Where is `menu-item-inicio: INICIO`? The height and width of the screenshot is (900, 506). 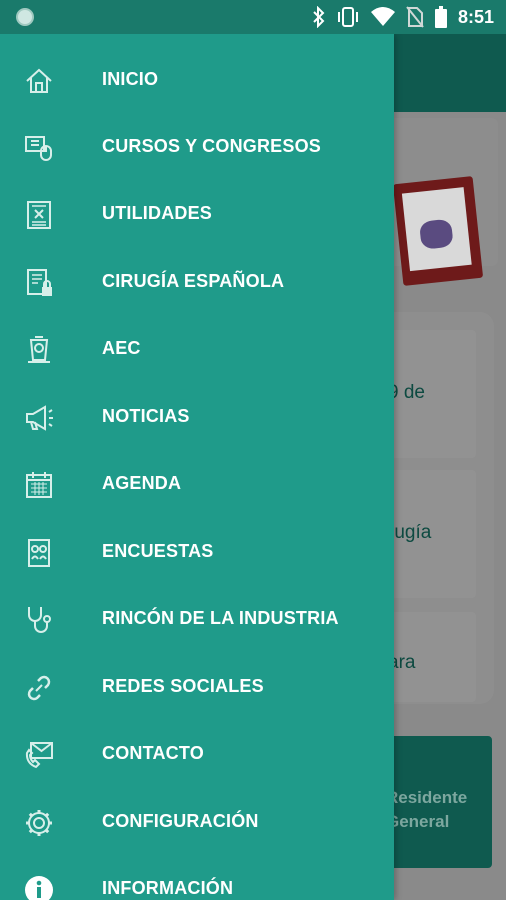
menu-item-inicio: INICIO is located at coordinates (197, 80).